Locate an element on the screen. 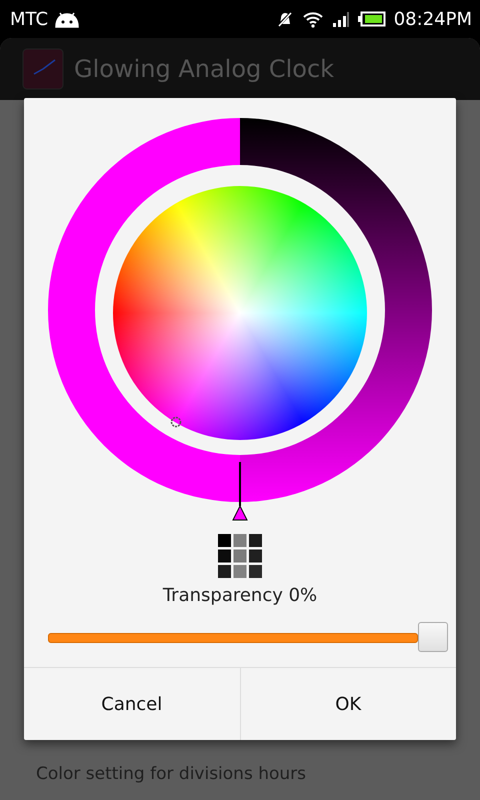 The width and height of the screenshot is (480, 800). checkerboard-icon is located at coordinates (240, 556).